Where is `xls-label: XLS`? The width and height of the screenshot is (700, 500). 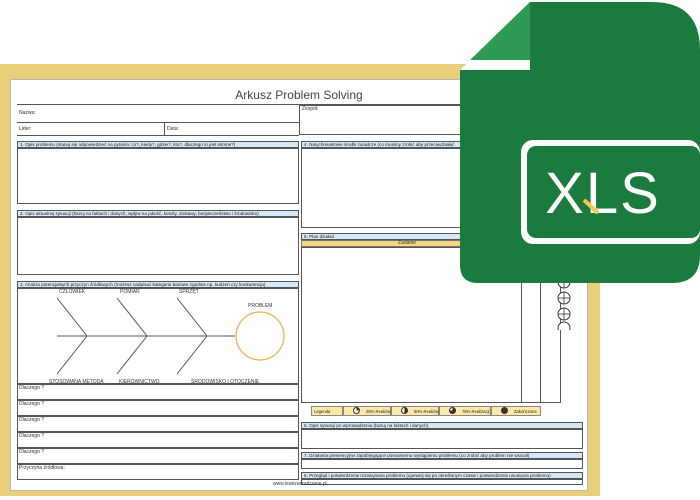
xls-label: XLS is located at coordinates (603, 193).